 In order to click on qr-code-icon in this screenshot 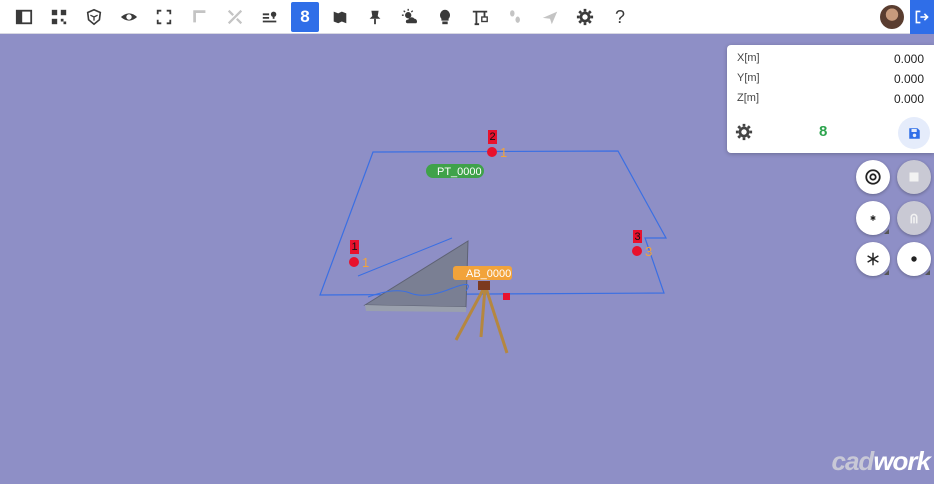, I will do `click(59, 17)`.